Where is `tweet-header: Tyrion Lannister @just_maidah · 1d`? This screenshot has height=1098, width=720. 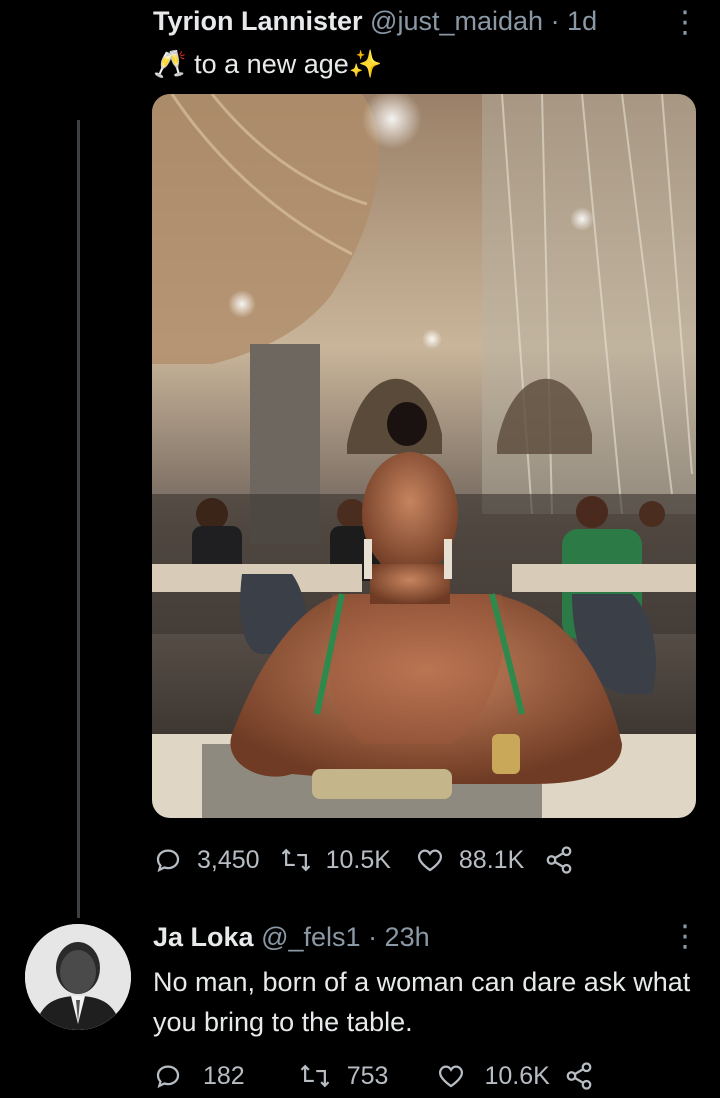
tweet-header: Tyrion Lannister @just_maidah · 1d is located at coordinates (375, 21).